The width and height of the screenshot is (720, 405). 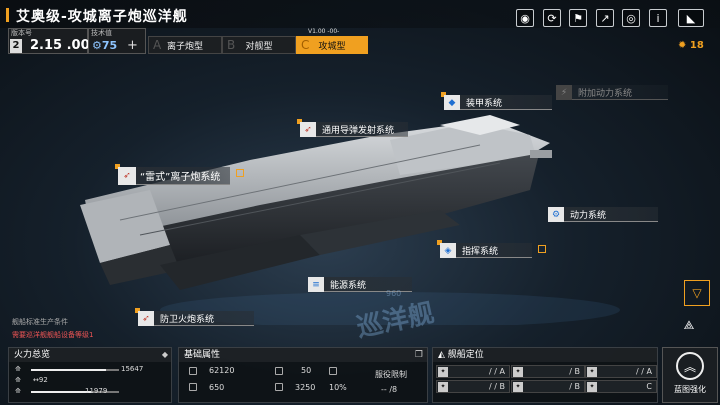 I want to click on page-title: 艾奥级-攻城离子炮巡洋舰, so click(x=102, y=17).